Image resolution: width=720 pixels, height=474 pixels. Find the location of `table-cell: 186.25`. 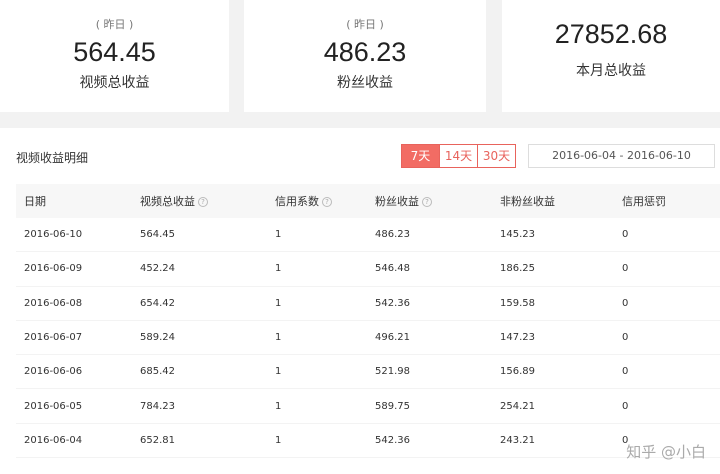

table-cell: 186.25 is located at coordinates (517, 269).